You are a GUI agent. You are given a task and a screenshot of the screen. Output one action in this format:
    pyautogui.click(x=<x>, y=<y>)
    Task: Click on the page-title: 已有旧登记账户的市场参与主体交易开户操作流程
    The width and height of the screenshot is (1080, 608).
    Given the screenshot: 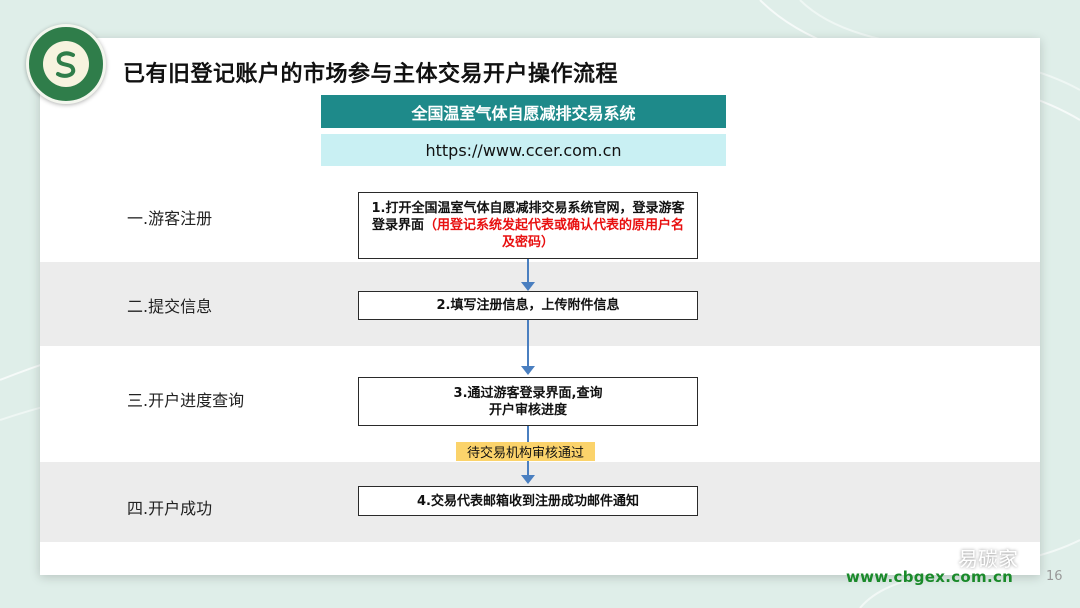 What is the action you would take?
    pyautogui.click(x=371, y=74)
    